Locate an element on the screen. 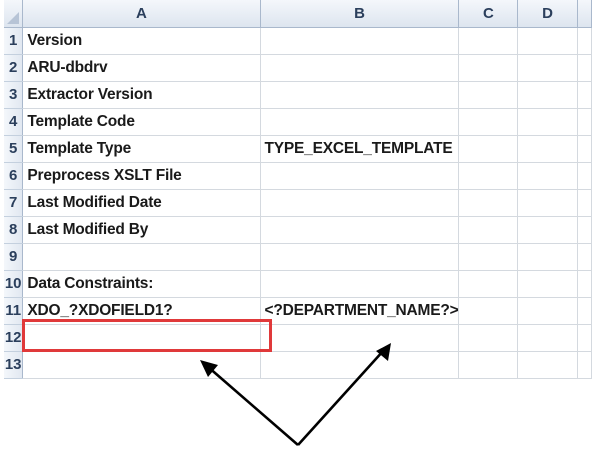 This screenshot has height=451, width=592. table-row: 11 XDO_?XDOFIELD1? <?DEPARTMENT_NAME?> is located at coordinates (298, 311).